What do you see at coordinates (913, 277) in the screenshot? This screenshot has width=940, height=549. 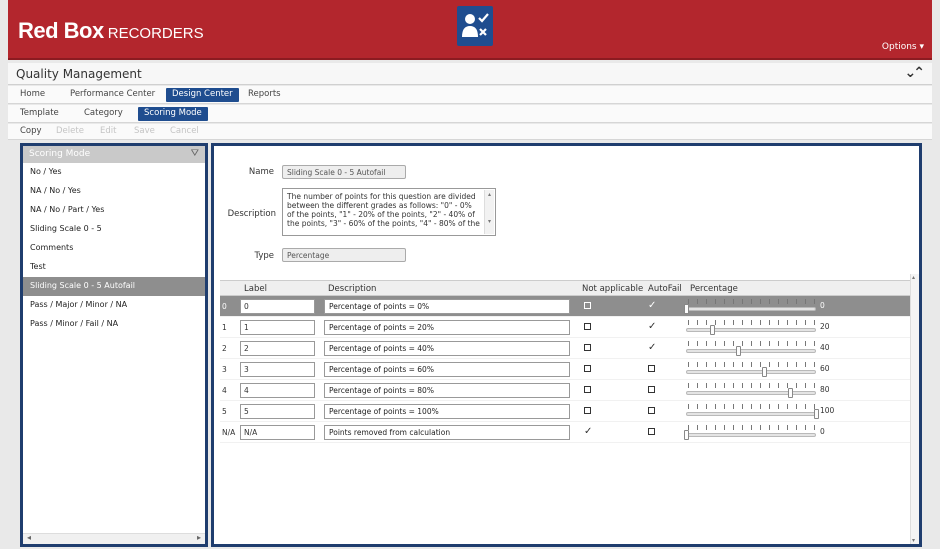 I see `scroll-up-icon: ▴` at bounding box center [913, 277].